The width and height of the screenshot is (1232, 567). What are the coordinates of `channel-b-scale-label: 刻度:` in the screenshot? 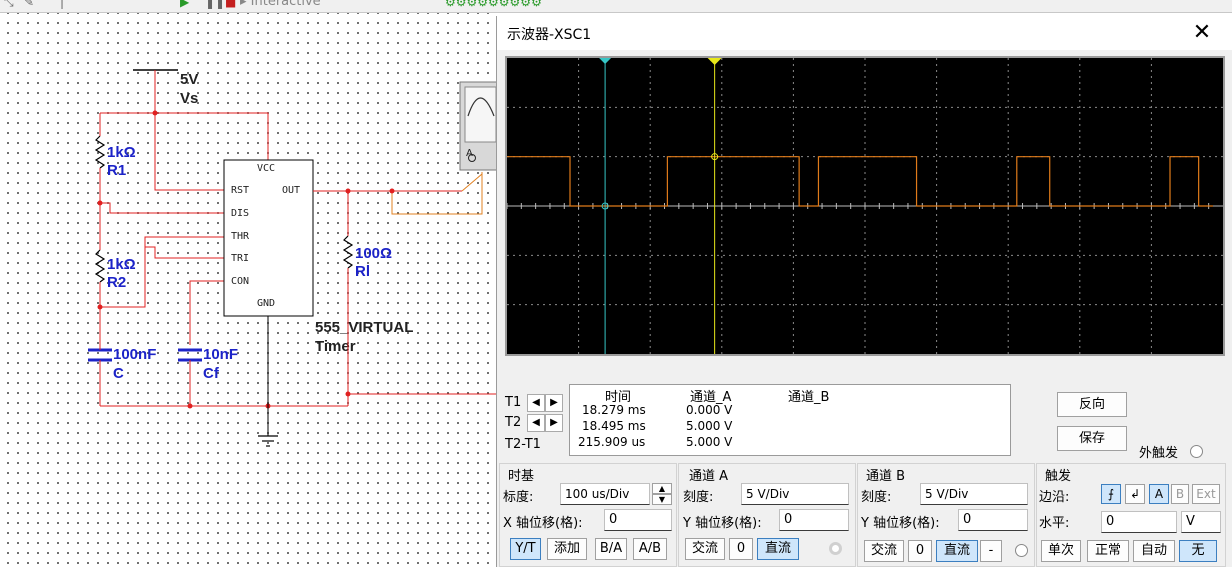 It's located at (876, 497).